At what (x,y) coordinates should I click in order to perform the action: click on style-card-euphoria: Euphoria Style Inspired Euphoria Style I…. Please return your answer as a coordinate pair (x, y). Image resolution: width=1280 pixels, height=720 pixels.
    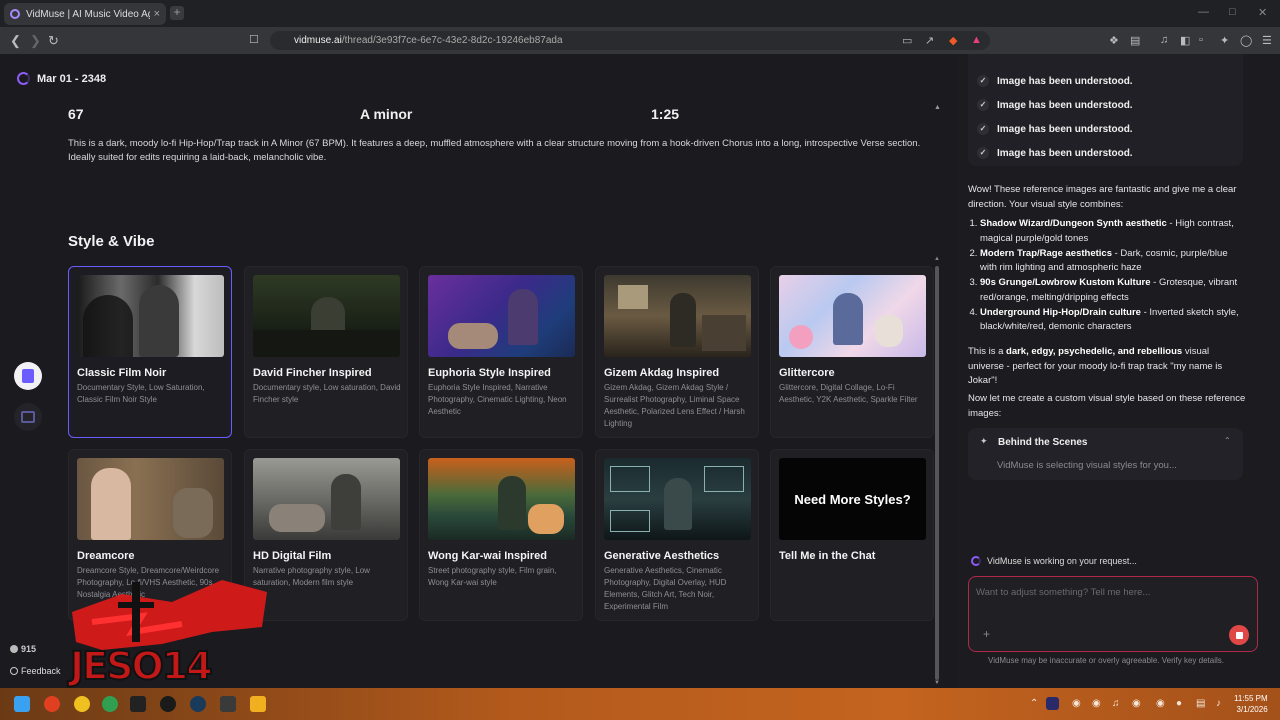
    Looking at the image, I should click on (501, 352).